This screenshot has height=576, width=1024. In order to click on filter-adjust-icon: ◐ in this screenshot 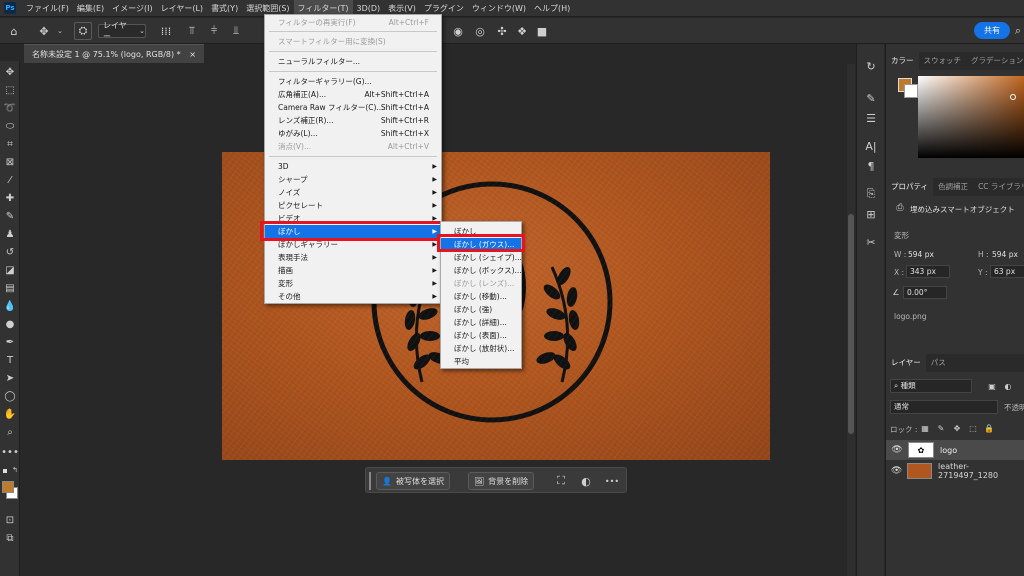, I will do `click(1008, 386)`.